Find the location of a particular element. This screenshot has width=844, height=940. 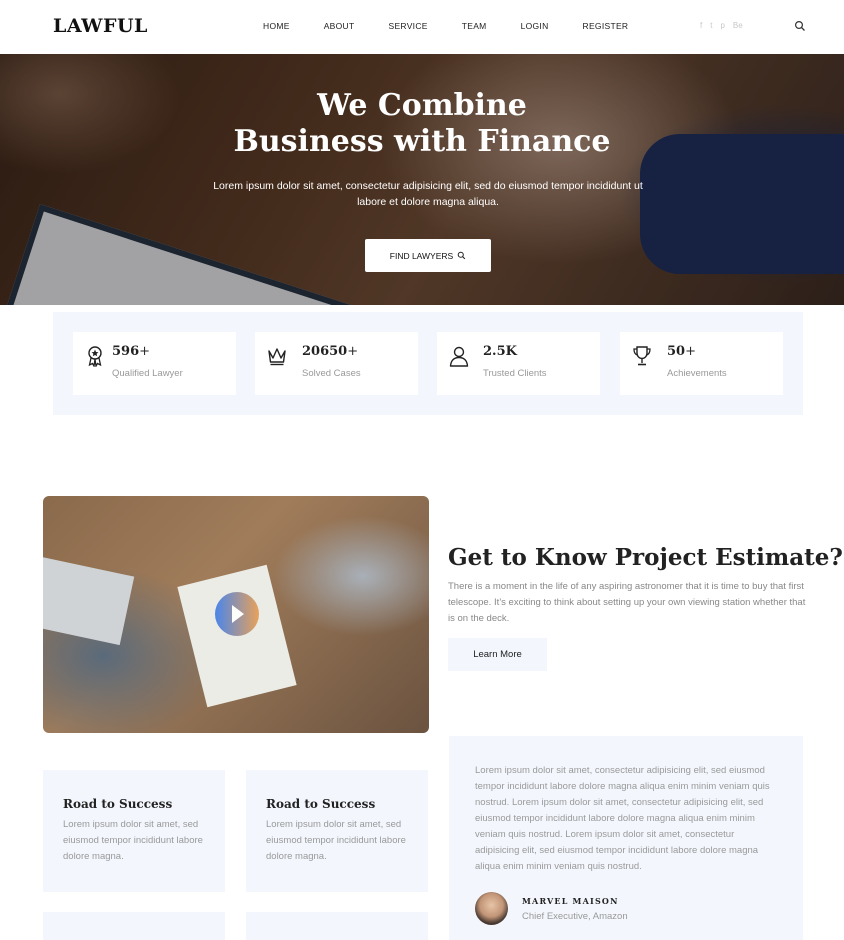

testimonial-role: Chief Executive, Amazon is located at coordinates (575, 916).